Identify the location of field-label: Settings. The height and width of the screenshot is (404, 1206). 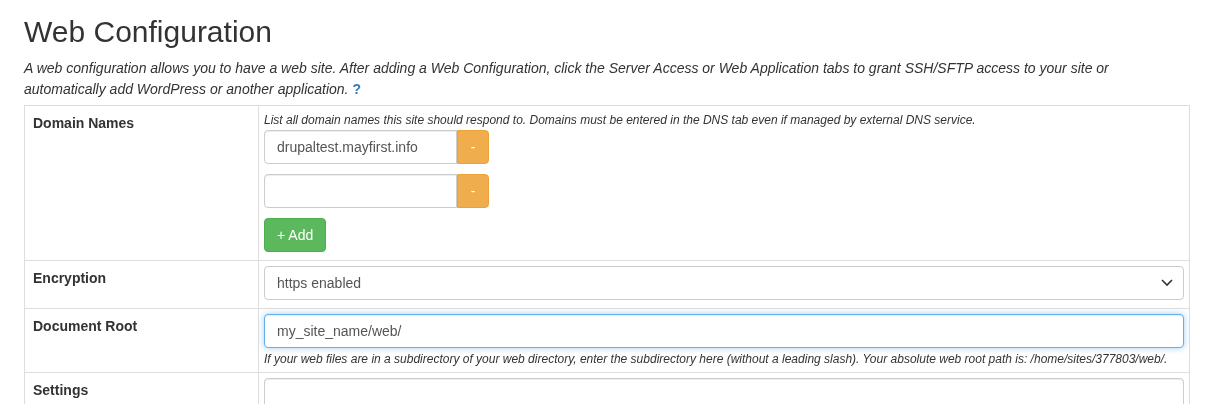
(142, 388).